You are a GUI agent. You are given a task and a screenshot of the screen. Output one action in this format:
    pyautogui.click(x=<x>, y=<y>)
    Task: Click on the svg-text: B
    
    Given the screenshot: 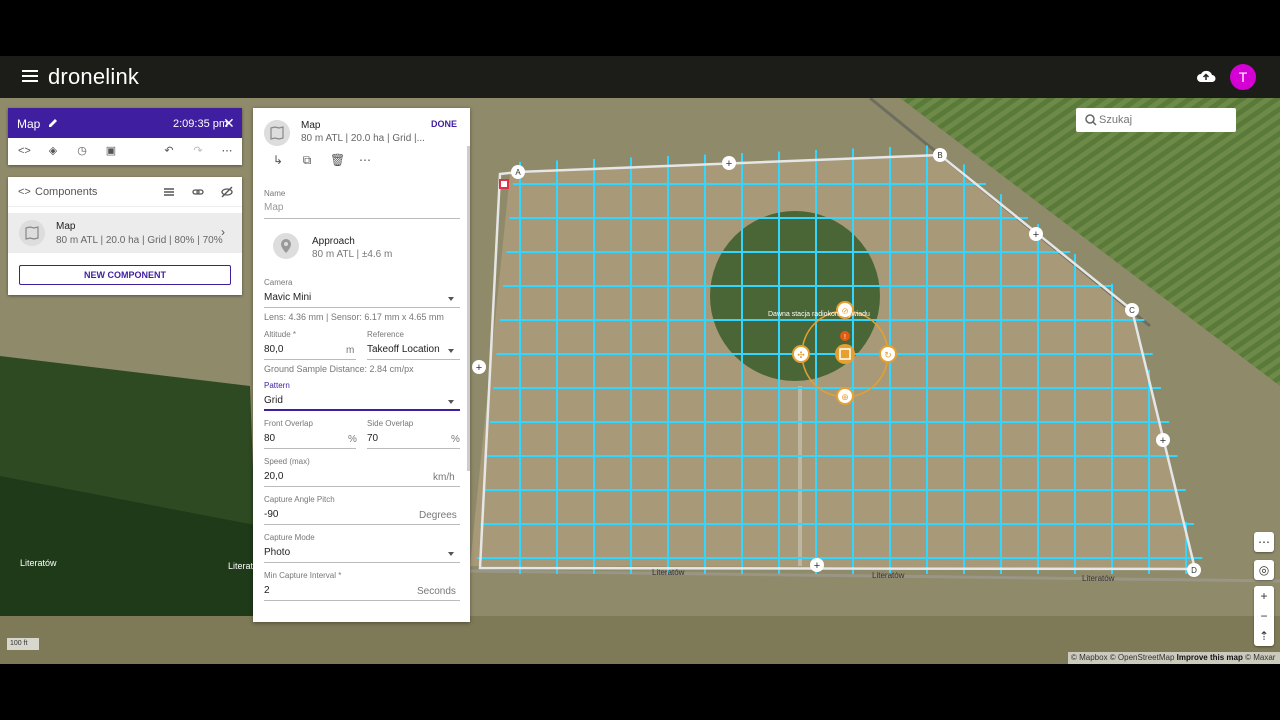 What is the action you would take?
    pyautogui.click(x=939, y=155)
    